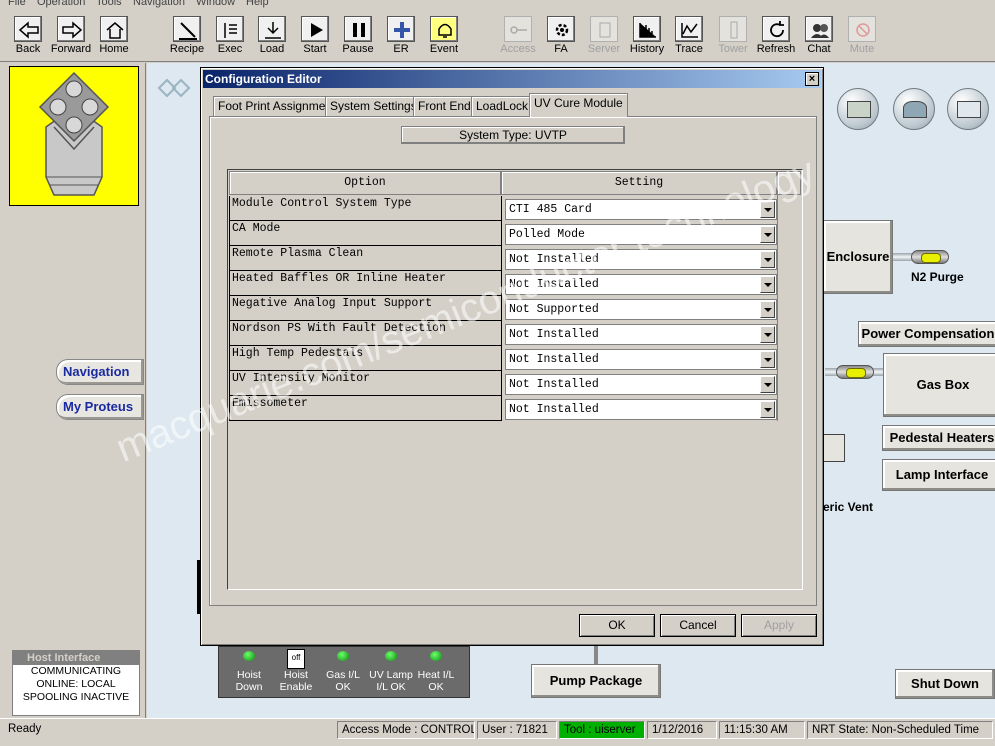 This screenshot has width=995, height=746. What do you see at coordinates (855, 372) in the screenshot?
I see `gas-box-valve-icon` at bounding box center [855, 372].